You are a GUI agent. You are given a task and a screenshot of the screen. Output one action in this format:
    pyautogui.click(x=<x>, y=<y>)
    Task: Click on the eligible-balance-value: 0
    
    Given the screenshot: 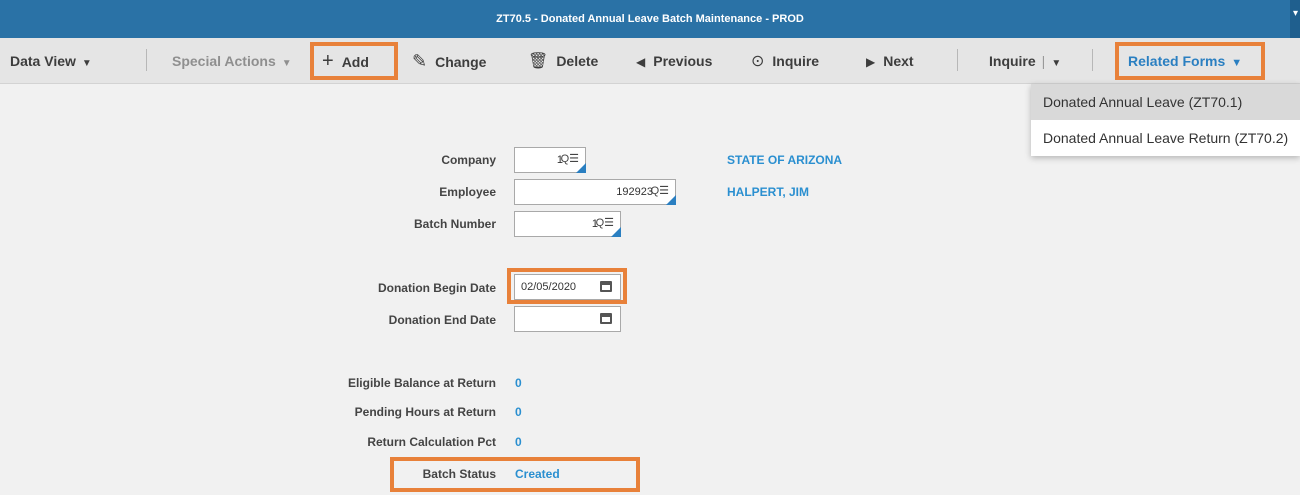 What is the action you would take?
    pyautogui.click(x=518, y=383)
    